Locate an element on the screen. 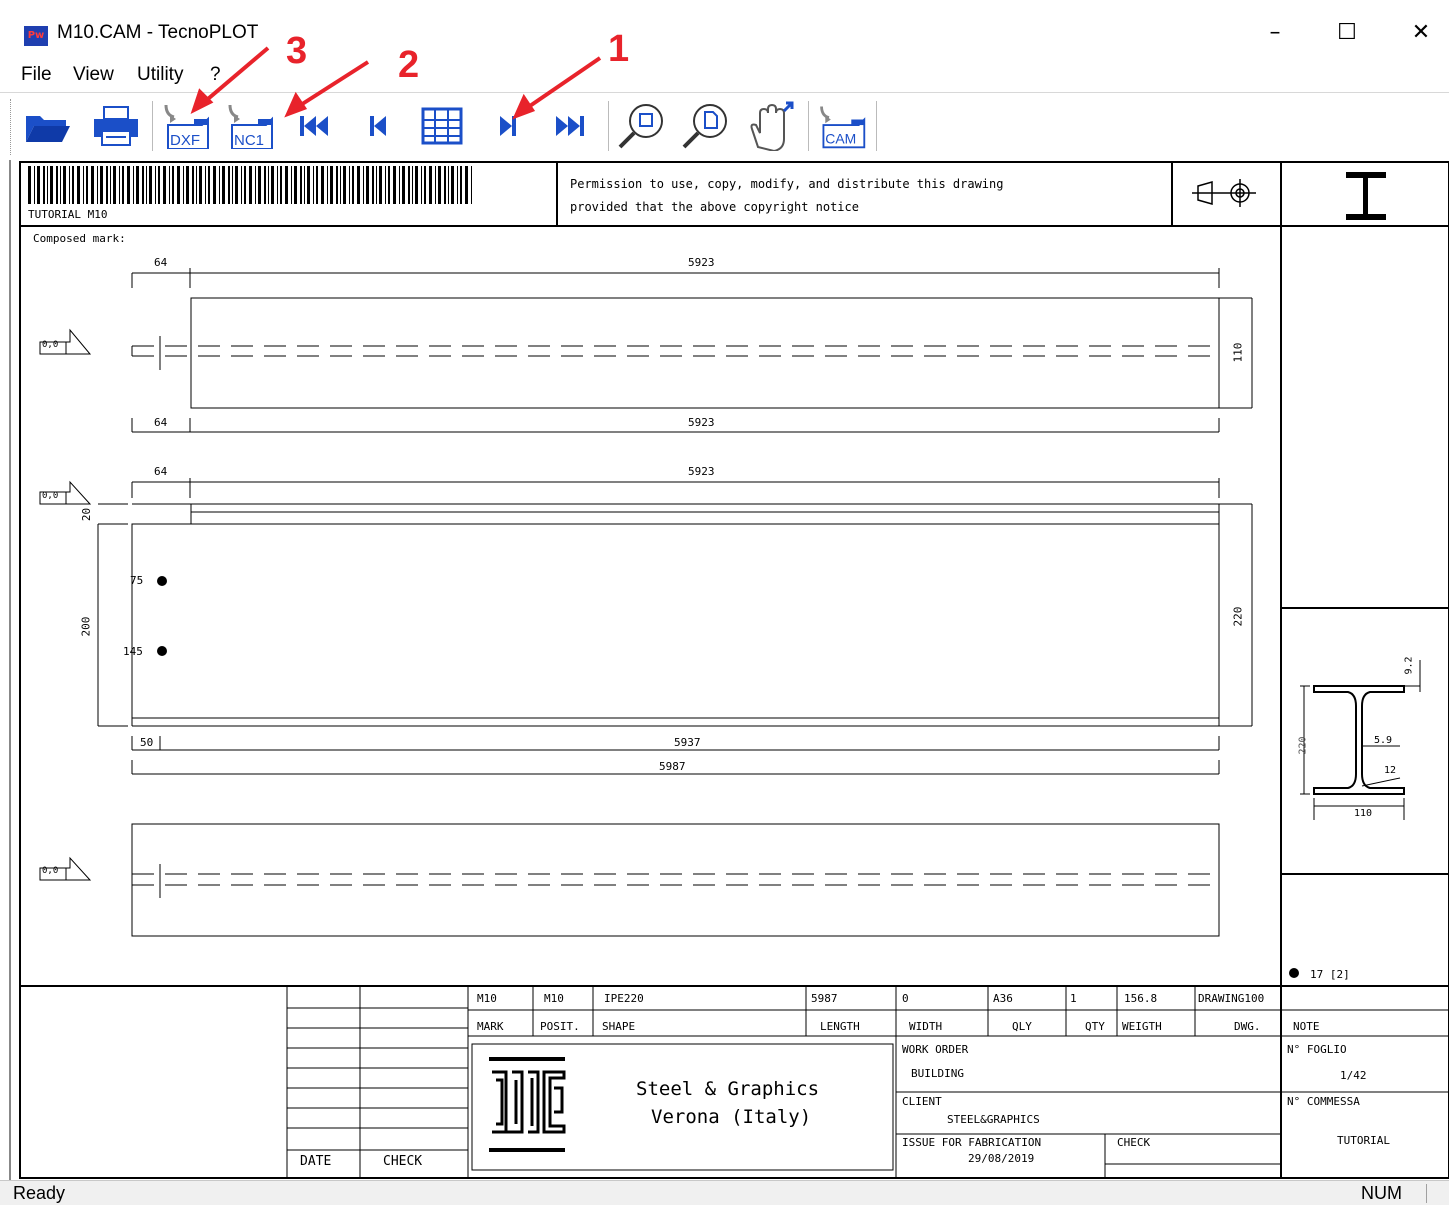 Image resolution: width=1449 pixels, height=1205 pixels. tb-label: ISSUE FOR FABRICATION is located at coordinates (972, 1142).